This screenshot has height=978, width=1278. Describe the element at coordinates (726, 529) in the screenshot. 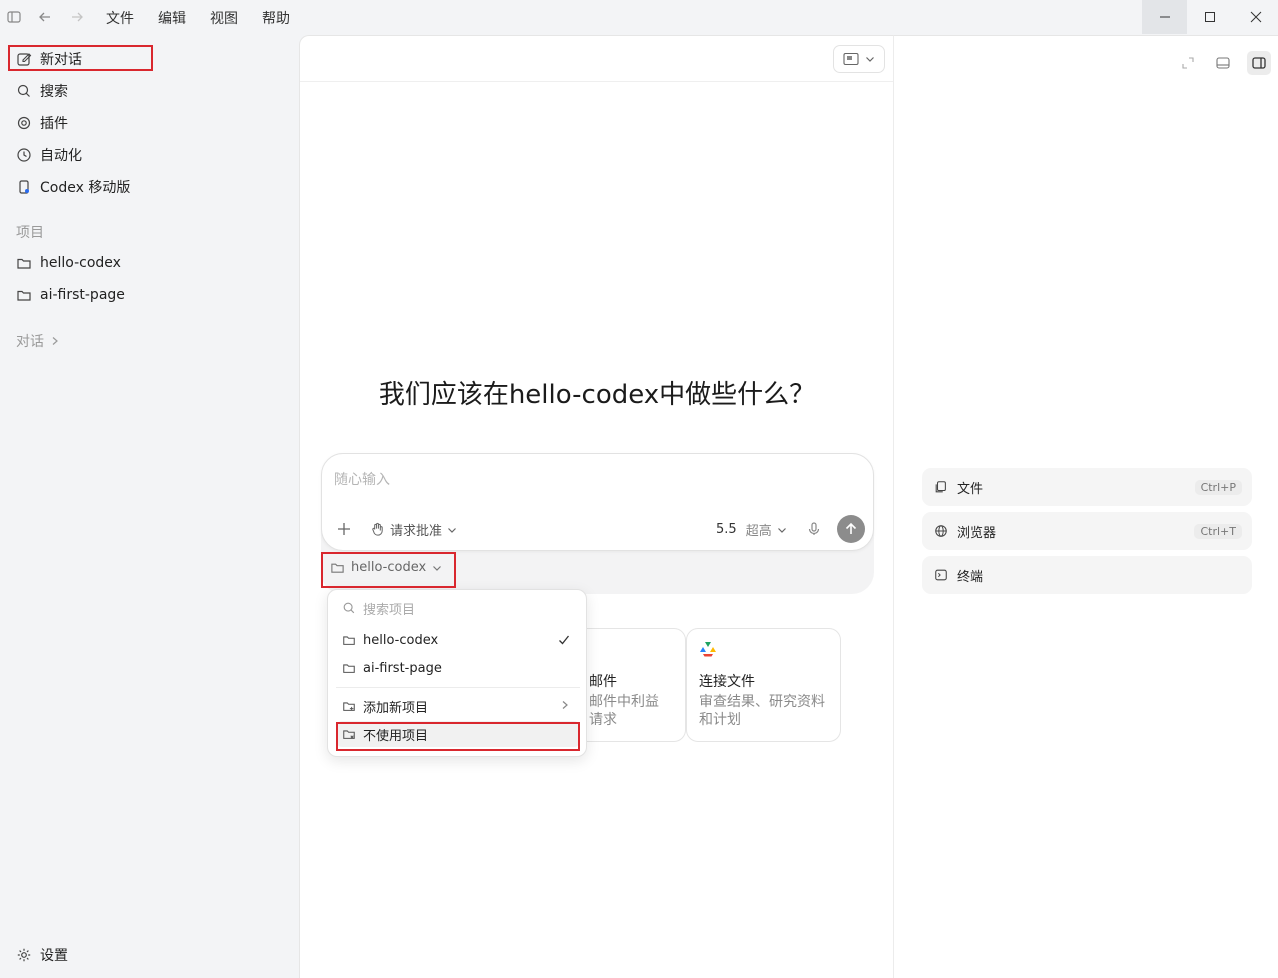

I see `model-version: 5.5` at that location.